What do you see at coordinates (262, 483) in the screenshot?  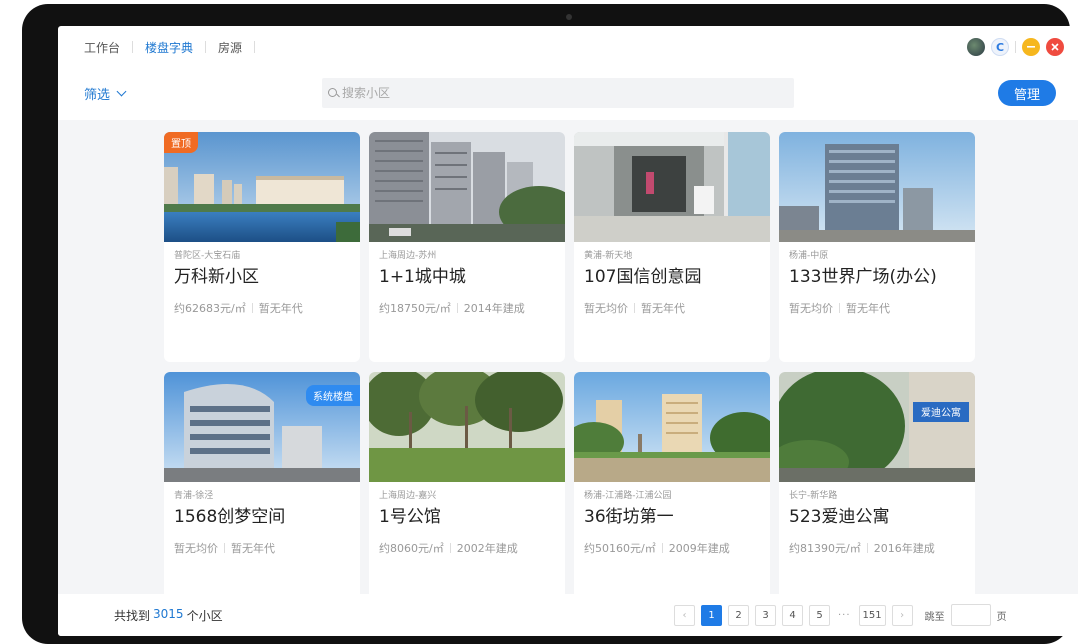 I see `community-card: 系统楼盘 青浦-徐泾 1568创梦空间 暂无均价 暂无年代` at bounding box center [262, 483].